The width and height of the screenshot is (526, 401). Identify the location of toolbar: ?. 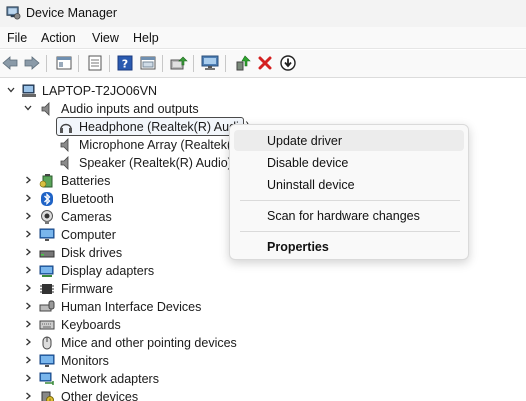
(263, 64).